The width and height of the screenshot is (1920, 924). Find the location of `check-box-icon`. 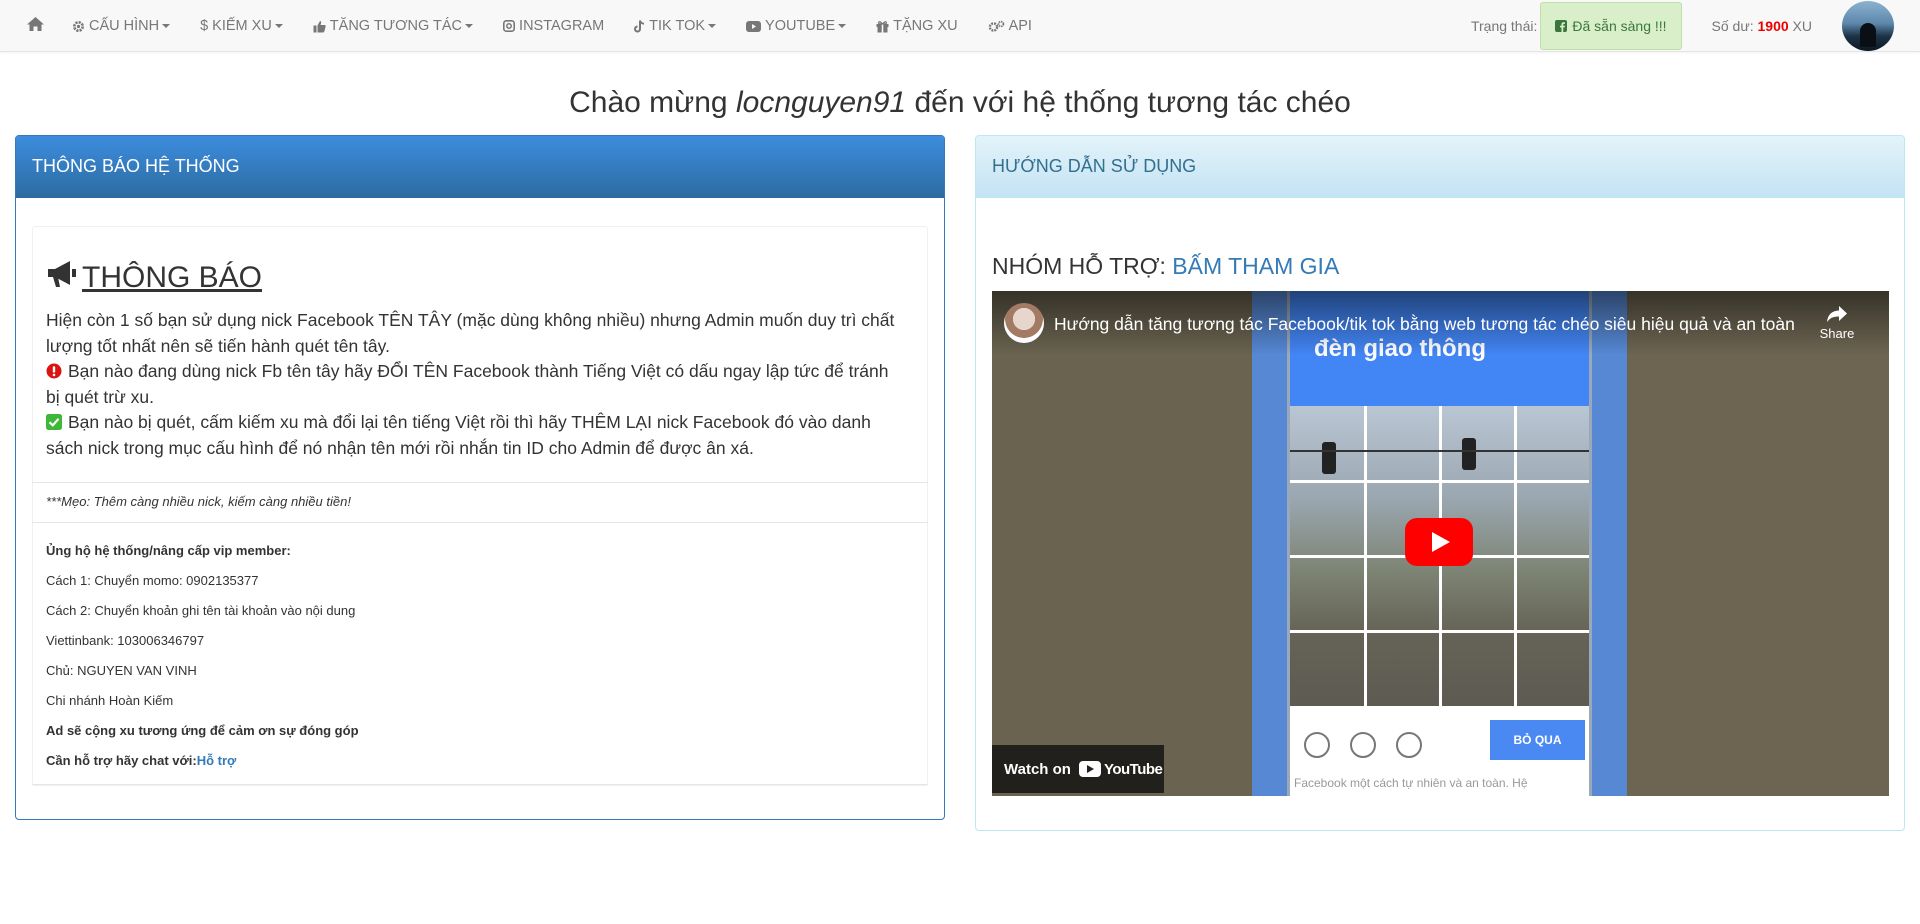

check-box-icon is located at coordinates (54, 422).